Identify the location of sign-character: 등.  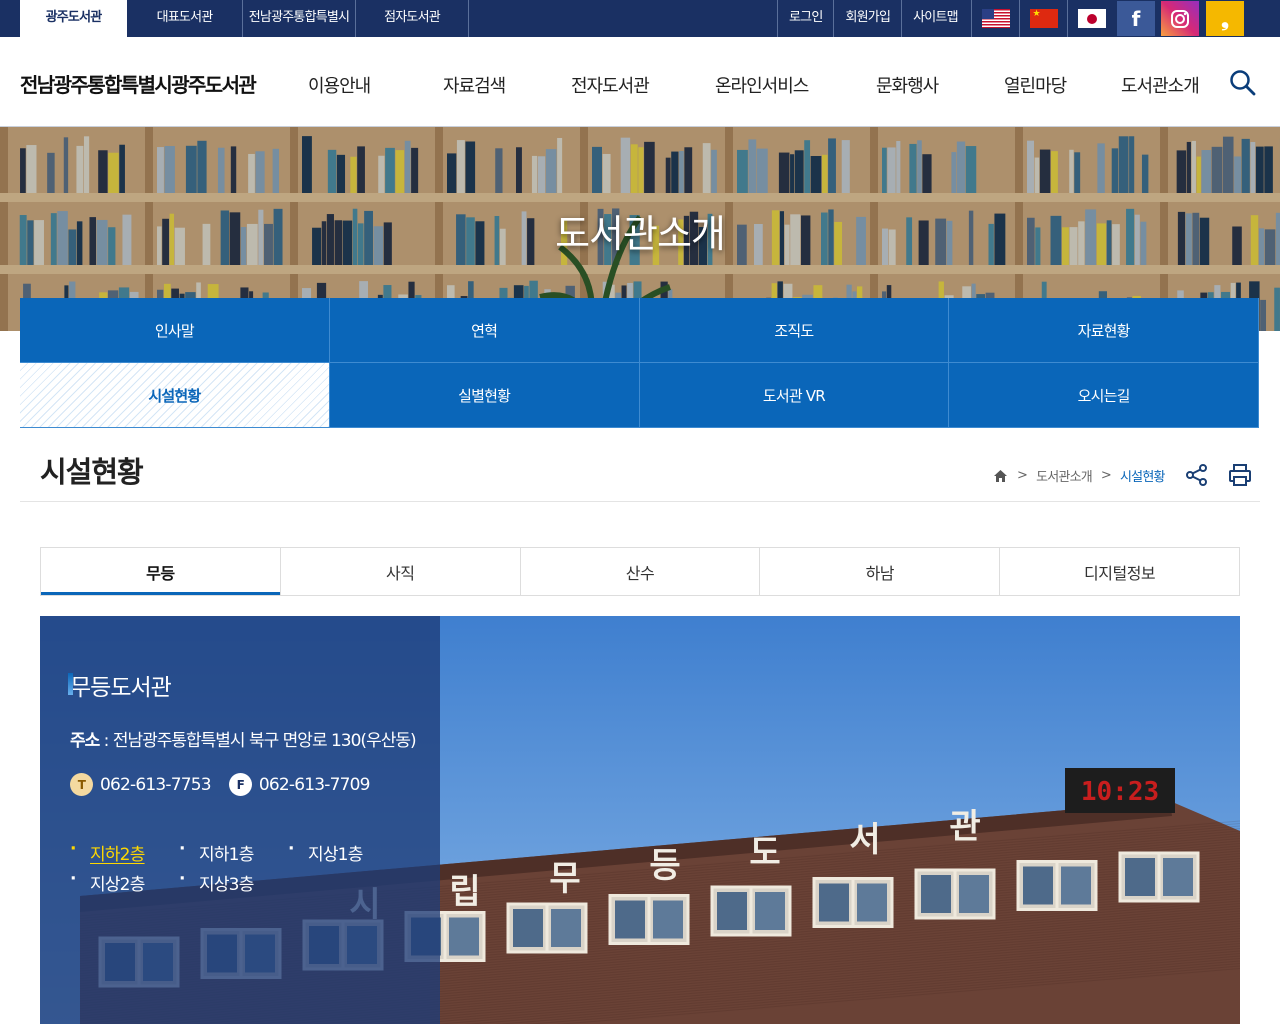
(664, 866).